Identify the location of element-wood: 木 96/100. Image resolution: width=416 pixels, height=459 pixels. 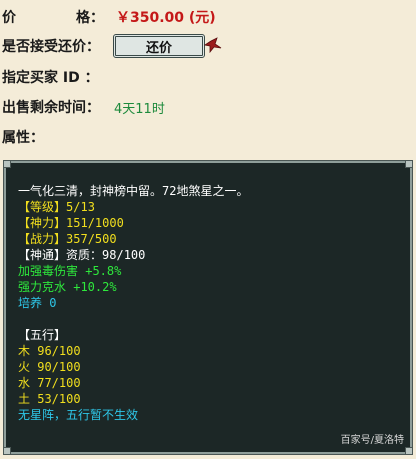
(49, 351).